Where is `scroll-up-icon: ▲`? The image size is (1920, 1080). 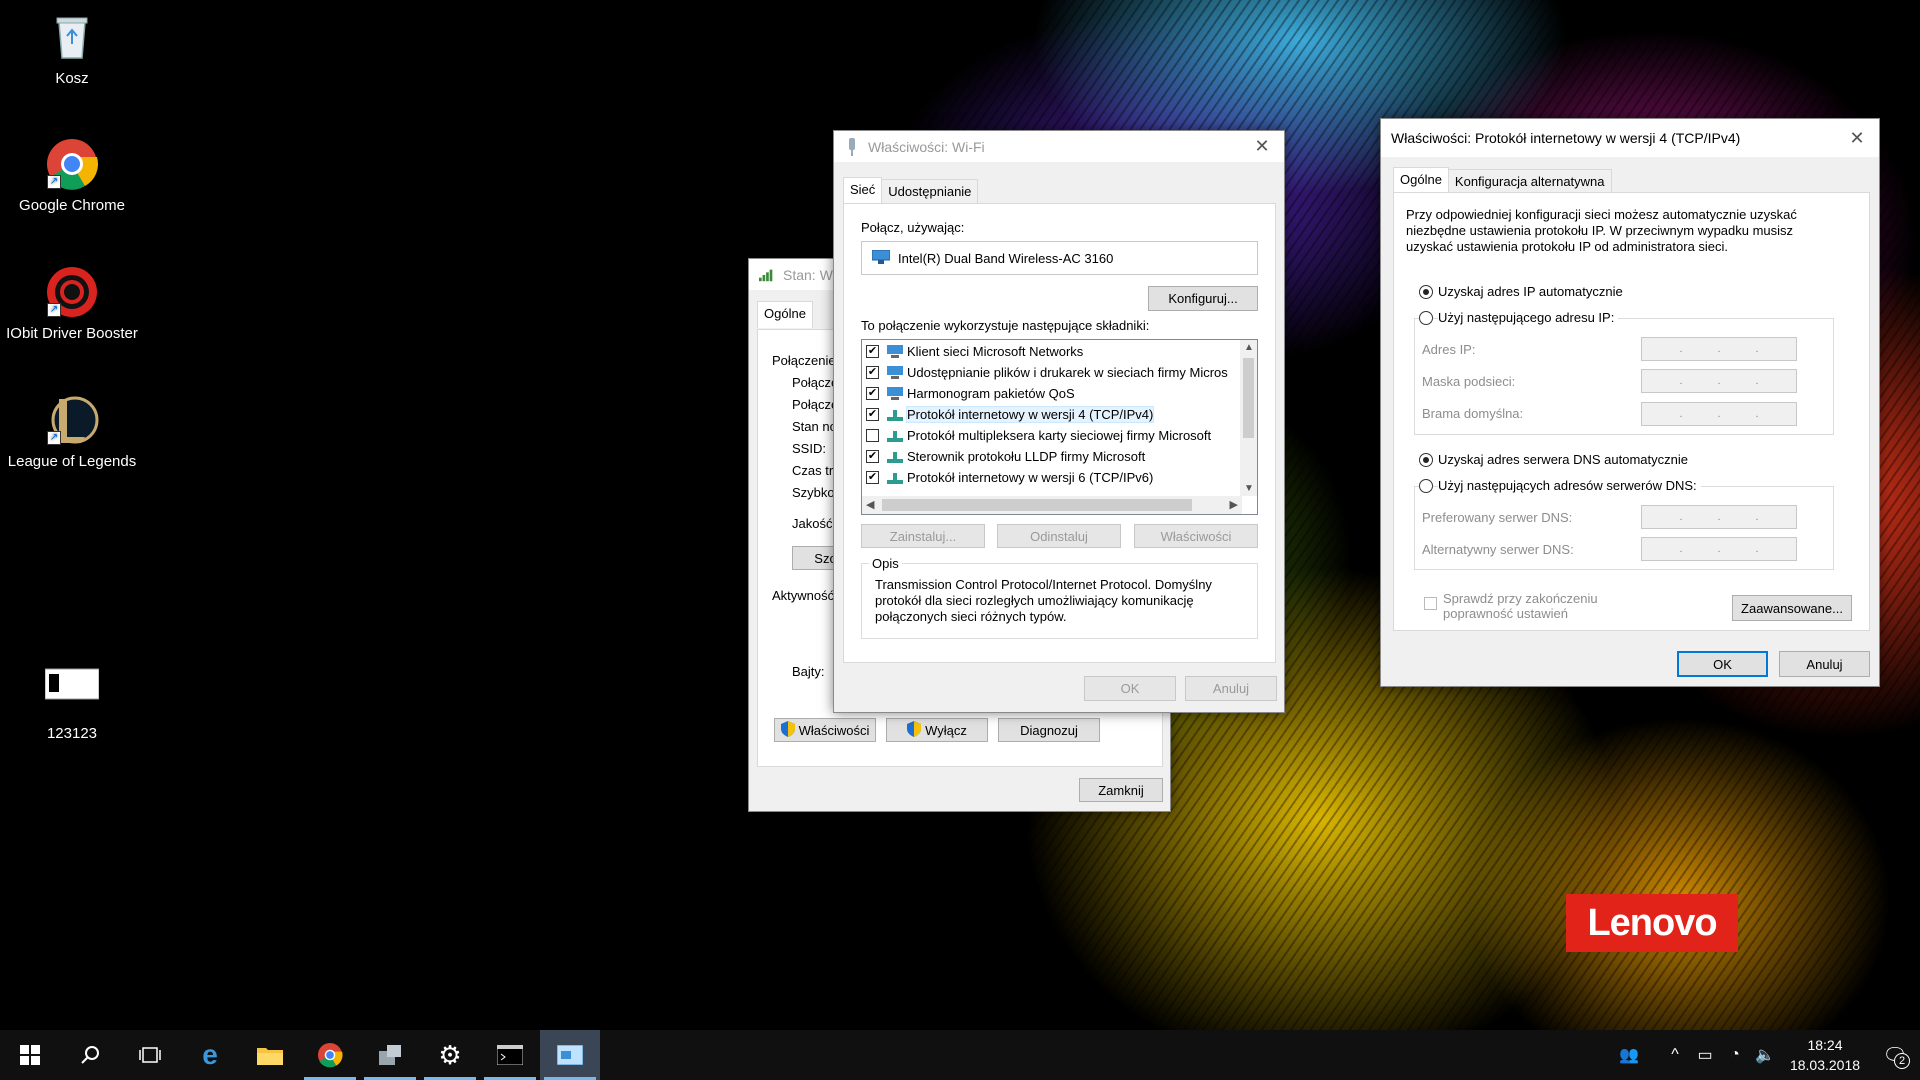 scroll-up-icon: ▲ is located at coordinates (1249, 347).